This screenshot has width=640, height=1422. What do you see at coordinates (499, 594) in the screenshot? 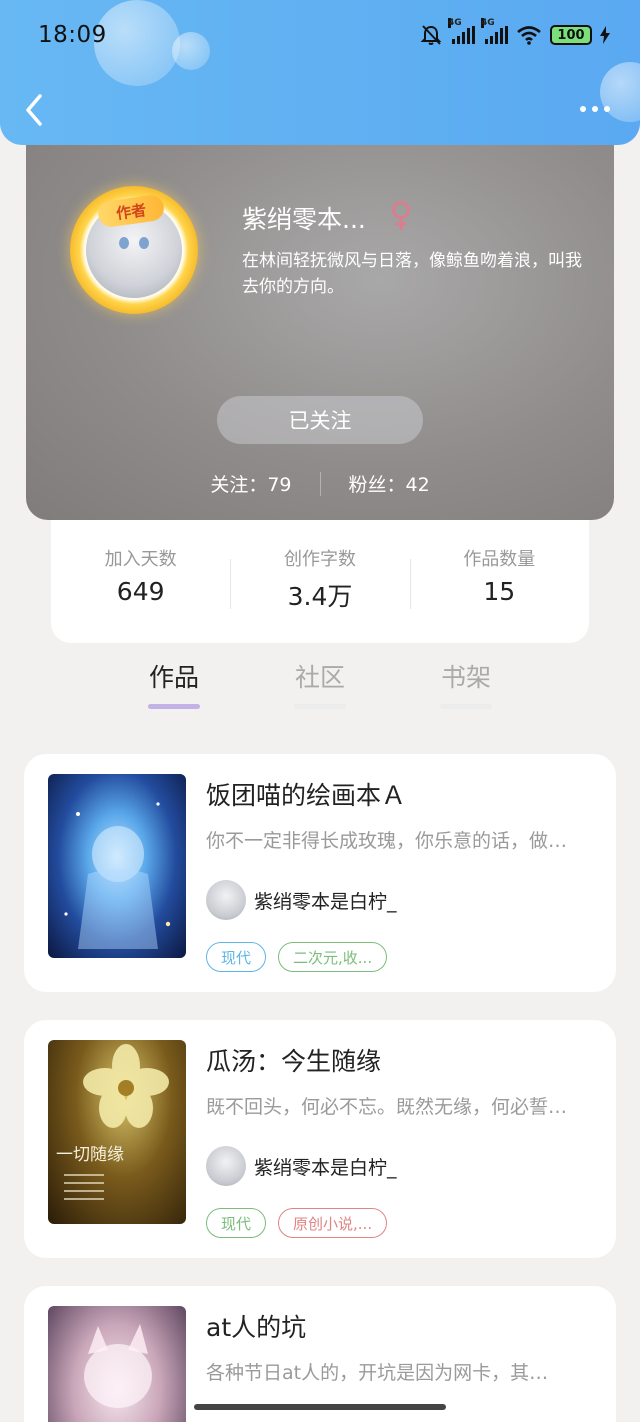
I see `stat-works-count: 作品数量 15` at bounding box center [499, 594].